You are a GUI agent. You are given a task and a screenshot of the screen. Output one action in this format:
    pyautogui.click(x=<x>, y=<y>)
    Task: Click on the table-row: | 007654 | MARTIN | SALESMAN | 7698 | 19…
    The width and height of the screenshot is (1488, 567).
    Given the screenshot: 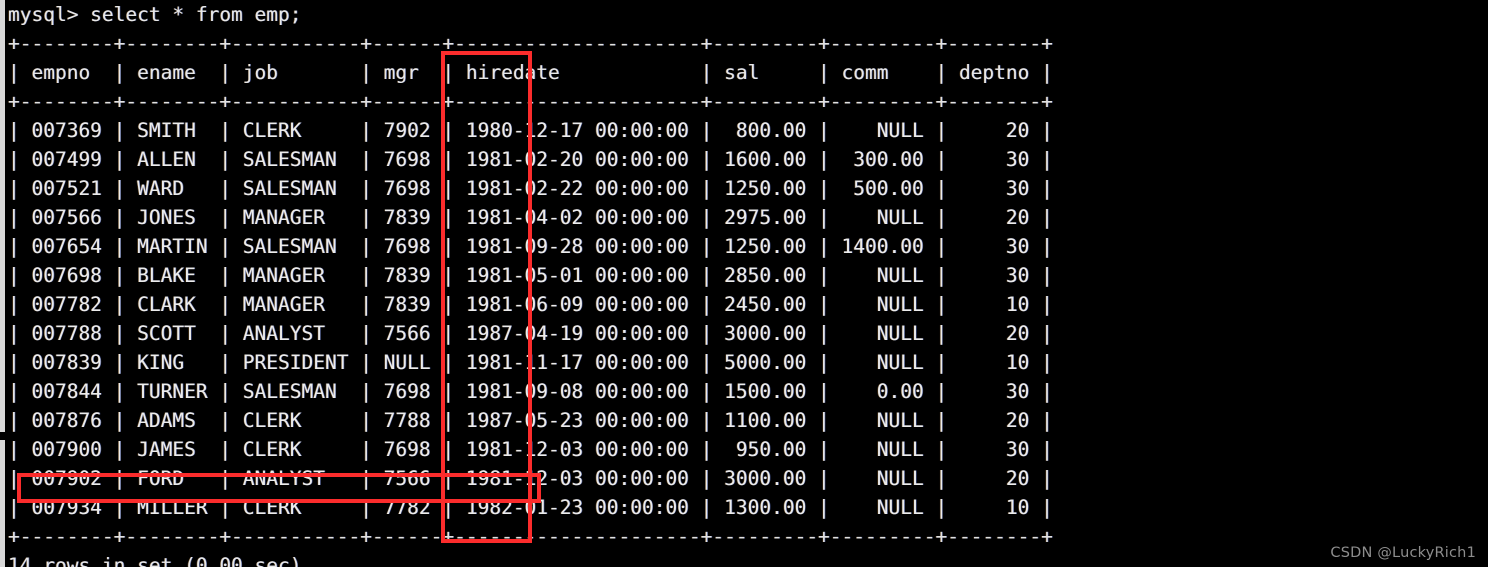 What is the action you would take?
    pyautogui.click(x=530, y=246)
    